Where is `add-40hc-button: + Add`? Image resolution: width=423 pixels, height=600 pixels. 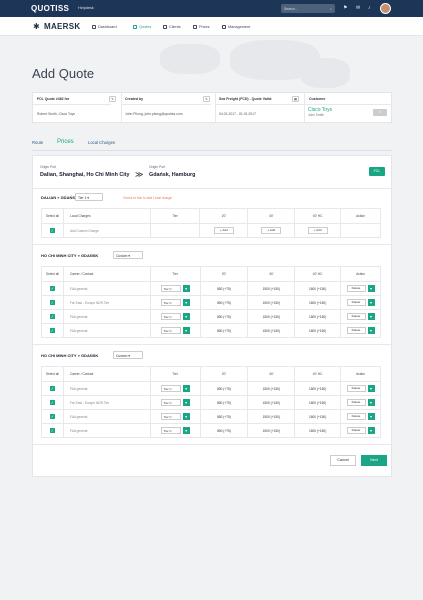 add-40hc-button: + Add is located at coordinates (317, 230).